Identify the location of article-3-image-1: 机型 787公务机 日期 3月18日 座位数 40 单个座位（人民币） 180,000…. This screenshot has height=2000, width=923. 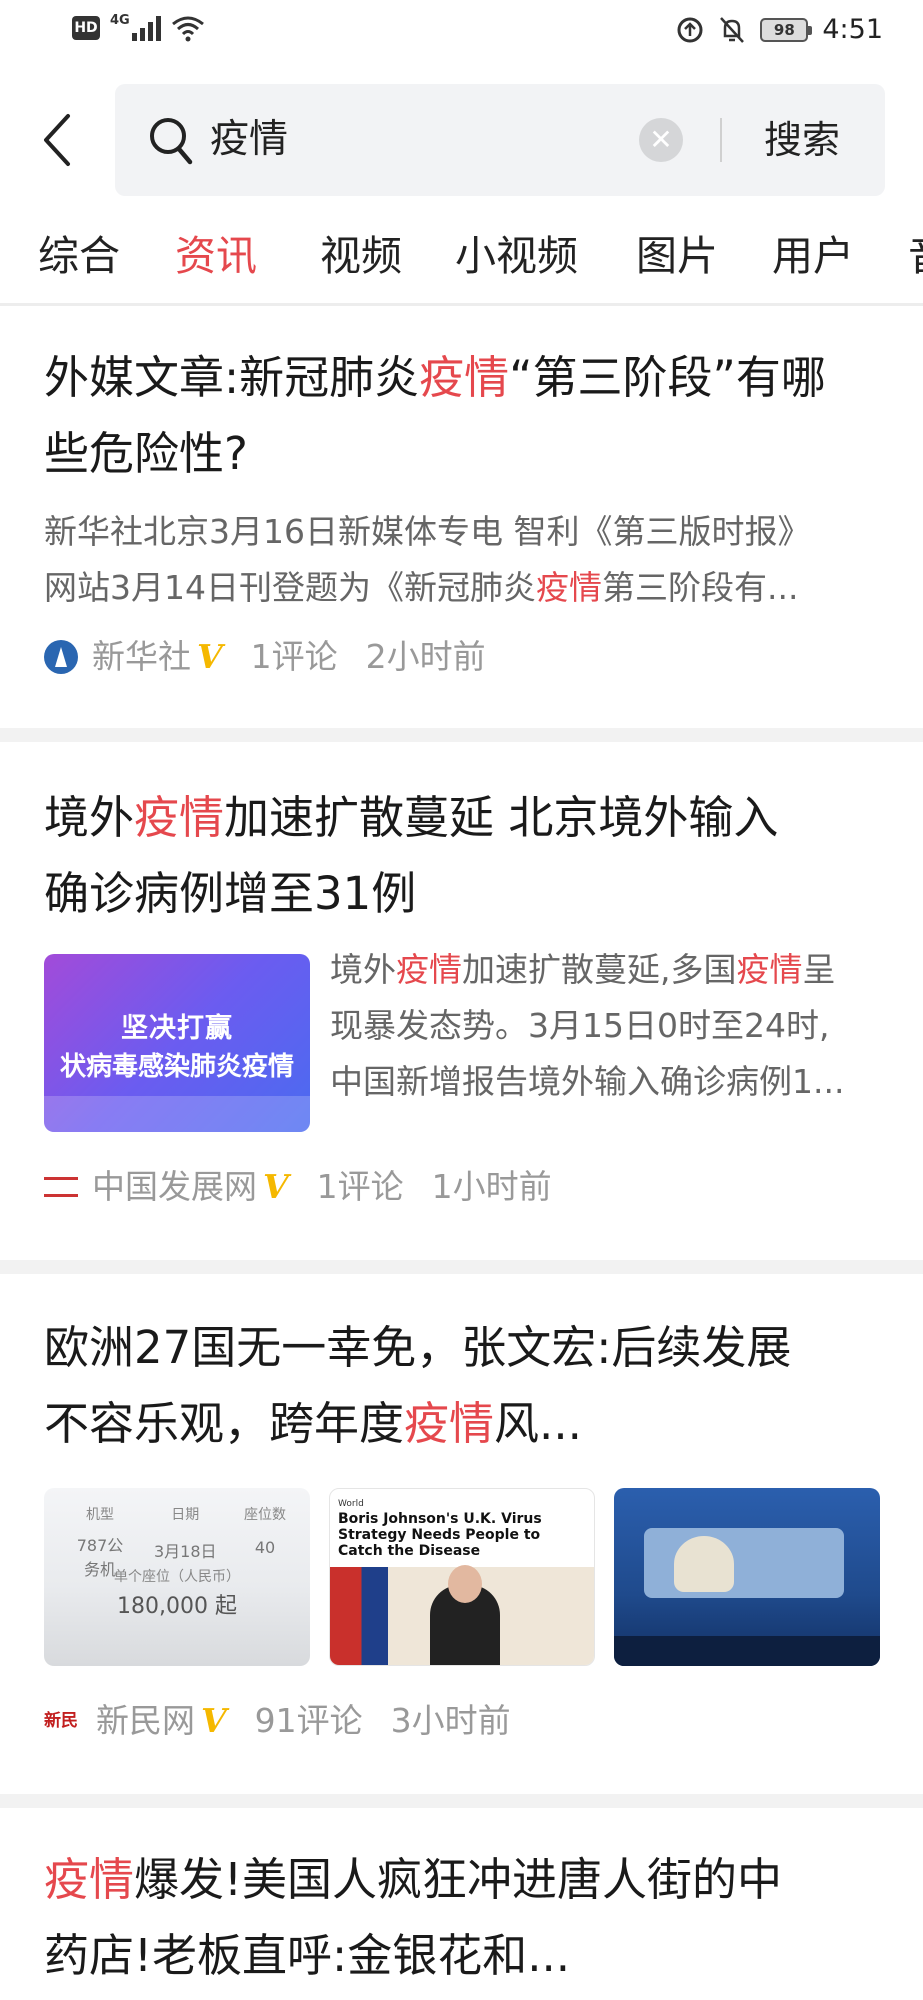
(177, 1577).